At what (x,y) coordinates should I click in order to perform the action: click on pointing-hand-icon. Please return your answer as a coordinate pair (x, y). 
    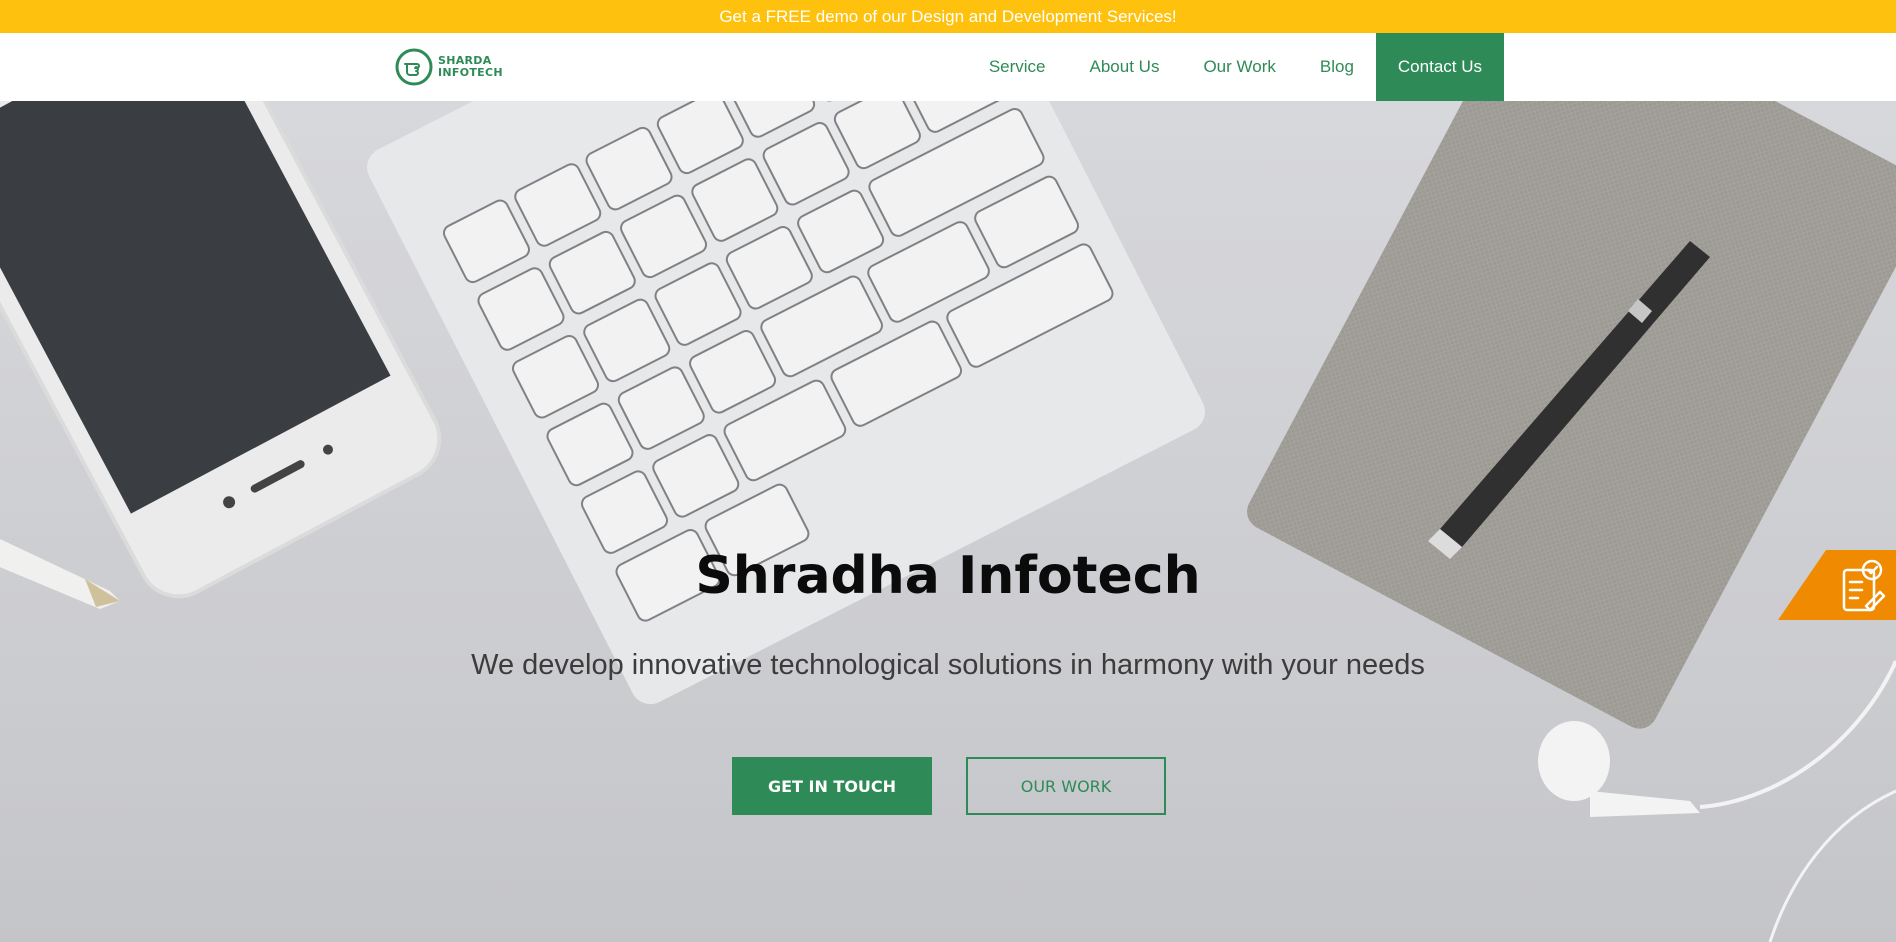
    Looking at the image, I should click on (414, 67).